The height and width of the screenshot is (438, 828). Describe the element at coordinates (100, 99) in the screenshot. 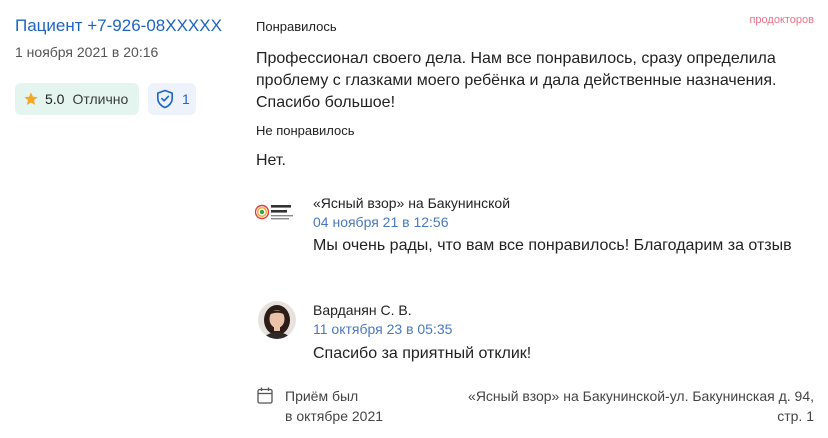

I see `rating-word: Отлично` at that location.